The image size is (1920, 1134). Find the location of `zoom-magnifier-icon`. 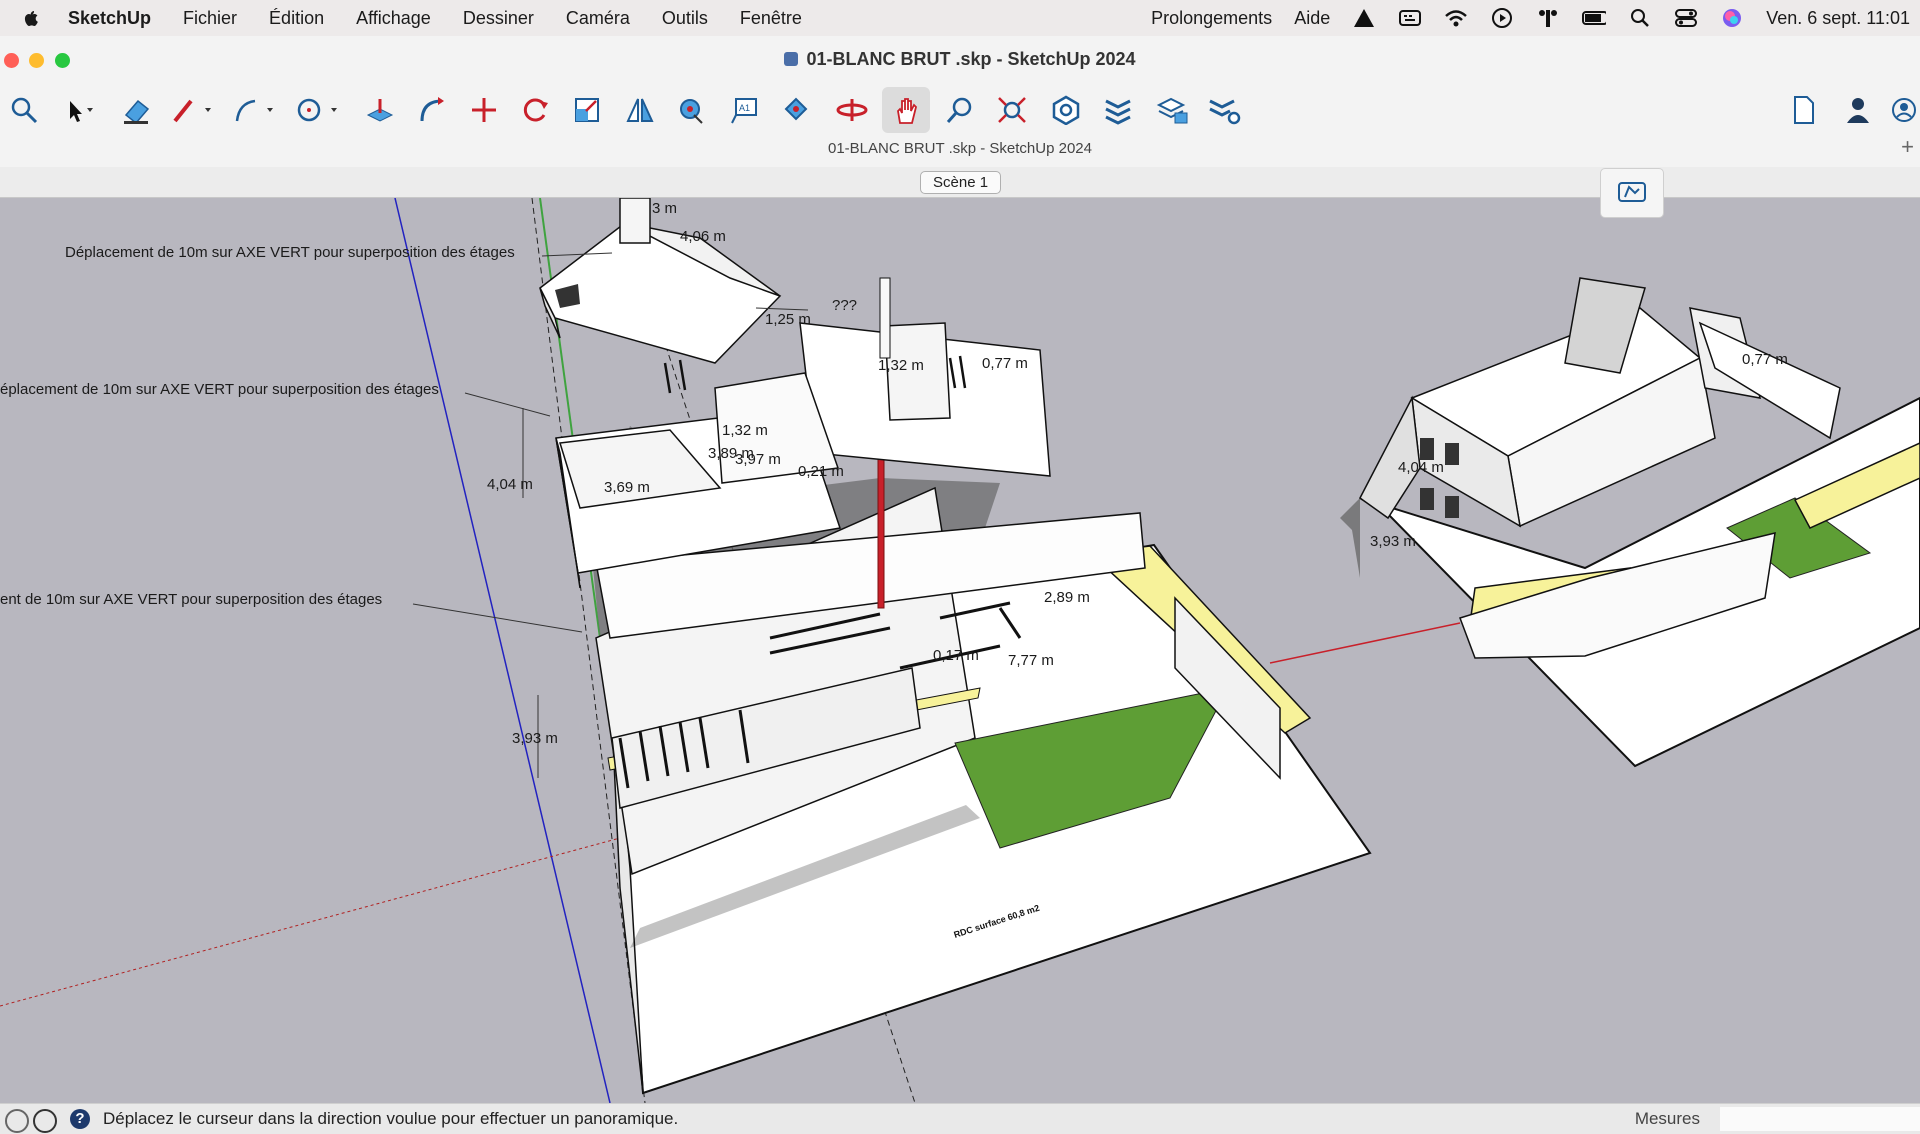

zoom-magnifier-icon is located at coordinates (960, 110).